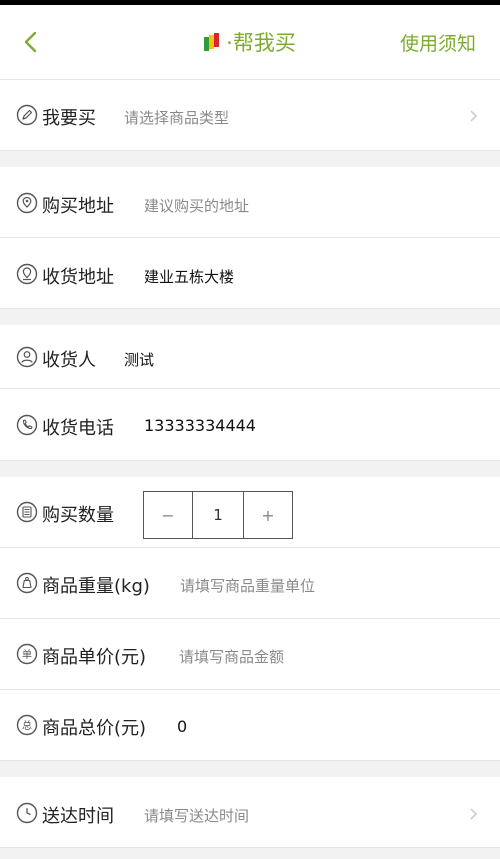  I want to click on delivery-time-label: 送达时间, so click(78, 816).